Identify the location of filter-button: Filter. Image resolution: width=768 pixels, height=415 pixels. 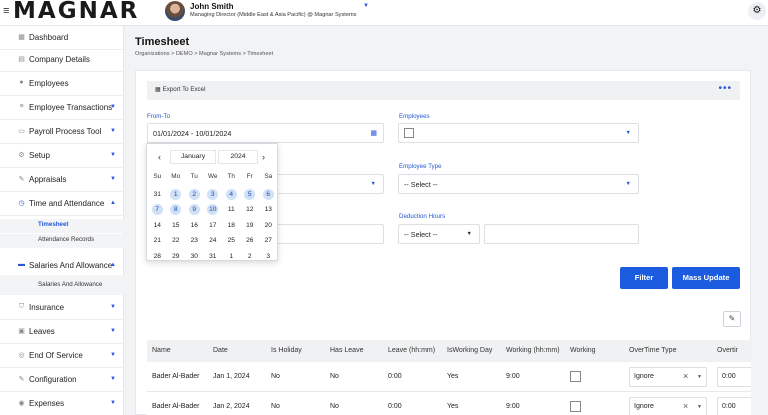
(644, 278).